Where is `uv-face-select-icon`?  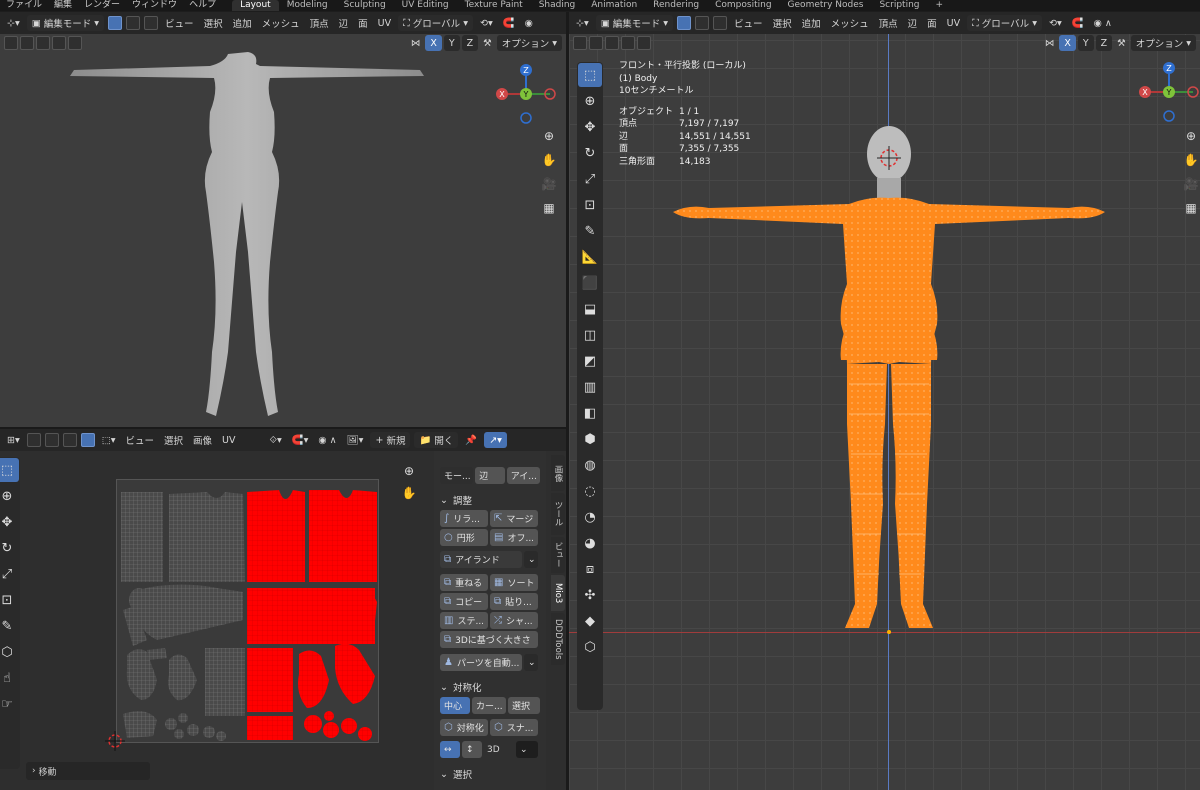
uv-face-select-icon is located at coordinates (69, 440).